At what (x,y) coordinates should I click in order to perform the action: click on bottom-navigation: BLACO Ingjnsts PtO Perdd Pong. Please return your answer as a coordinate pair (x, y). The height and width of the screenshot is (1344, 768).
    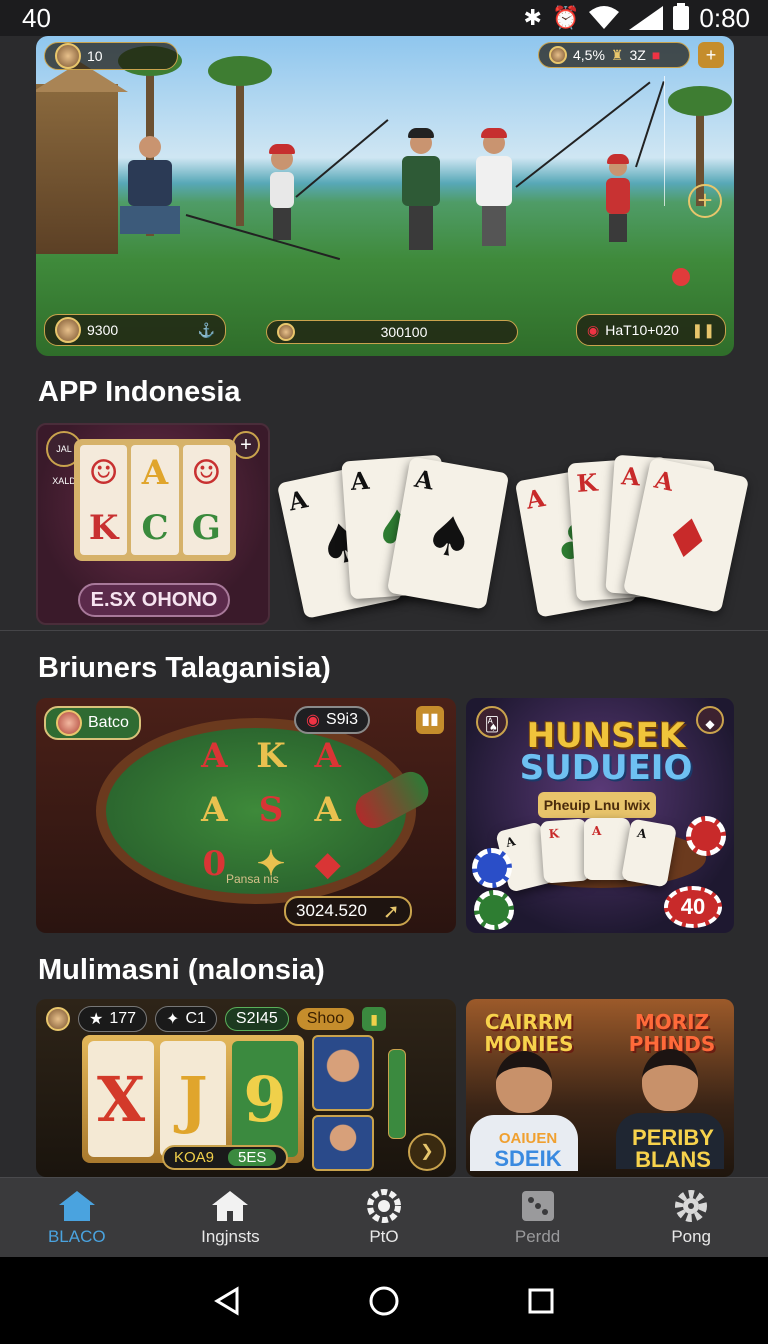
    Looking at the image, I should click on (384, 1217).